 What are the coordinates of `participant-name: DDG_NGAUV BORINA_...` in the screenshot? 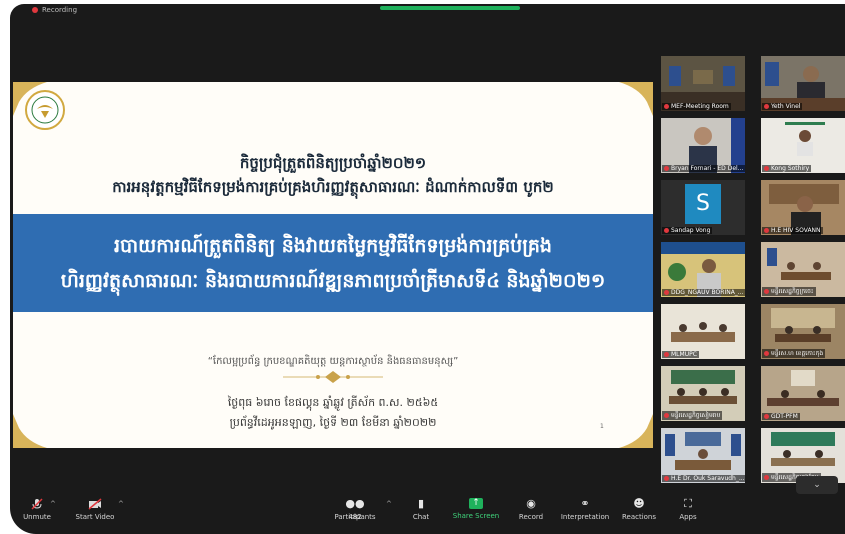 It's located at (707, 292).